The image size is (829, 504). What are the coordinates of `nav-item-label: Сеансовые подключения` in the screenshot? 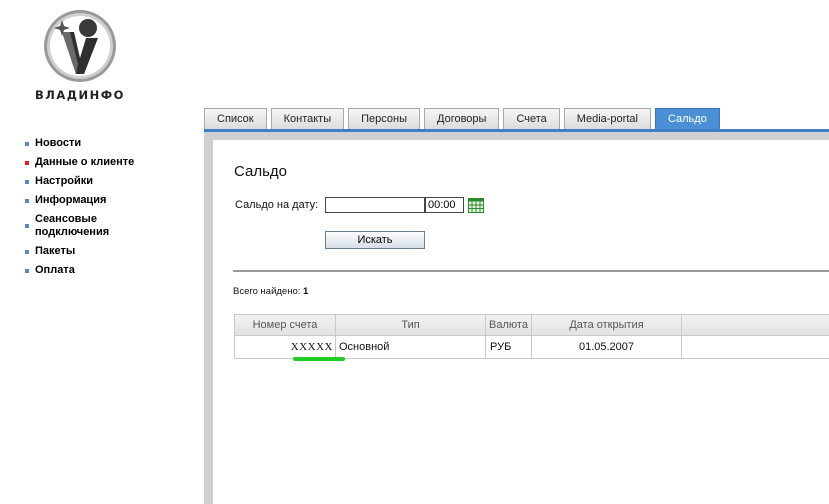 It's located at (72, 225).